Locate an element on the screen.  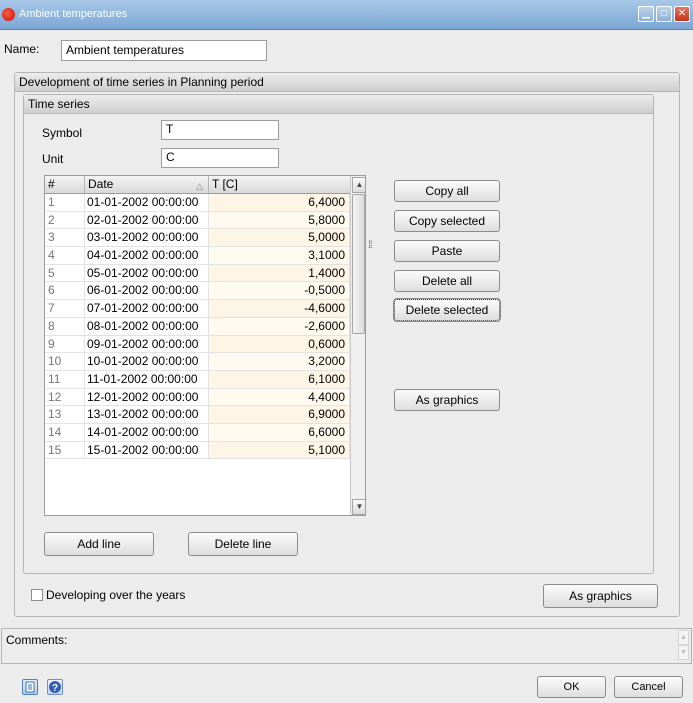
date-cell: 15-01-2002 00:00:00 is located at coordinates (147, 450).